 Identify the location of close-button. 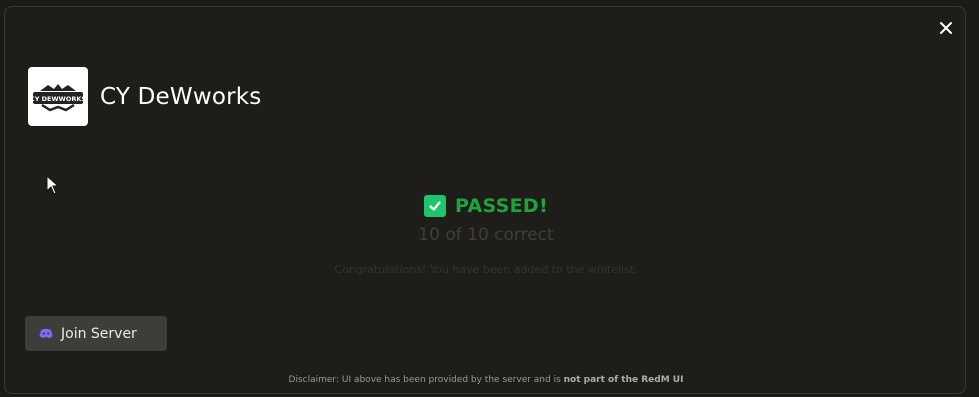
(946, 28).